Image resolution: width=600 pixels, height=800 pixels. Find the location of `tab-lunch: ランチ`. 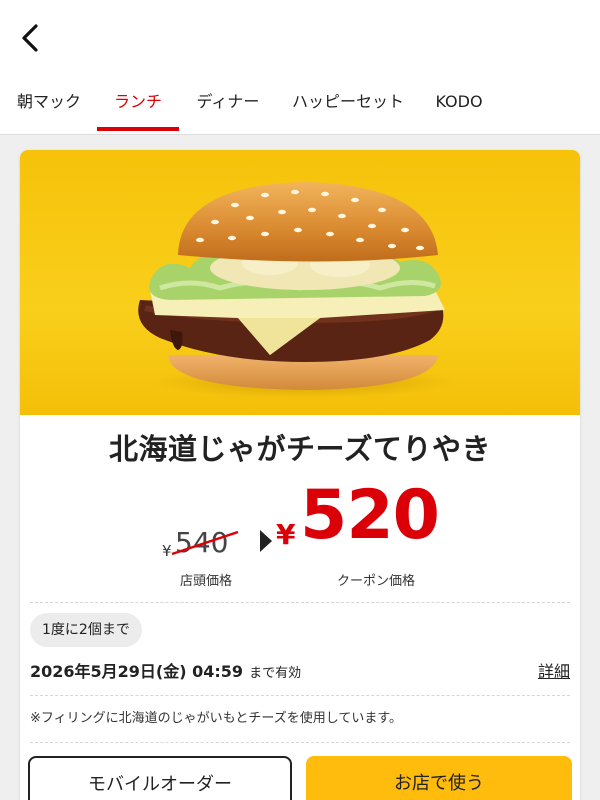

tab-lunch: ランチ is located at coordinates (138, 107).